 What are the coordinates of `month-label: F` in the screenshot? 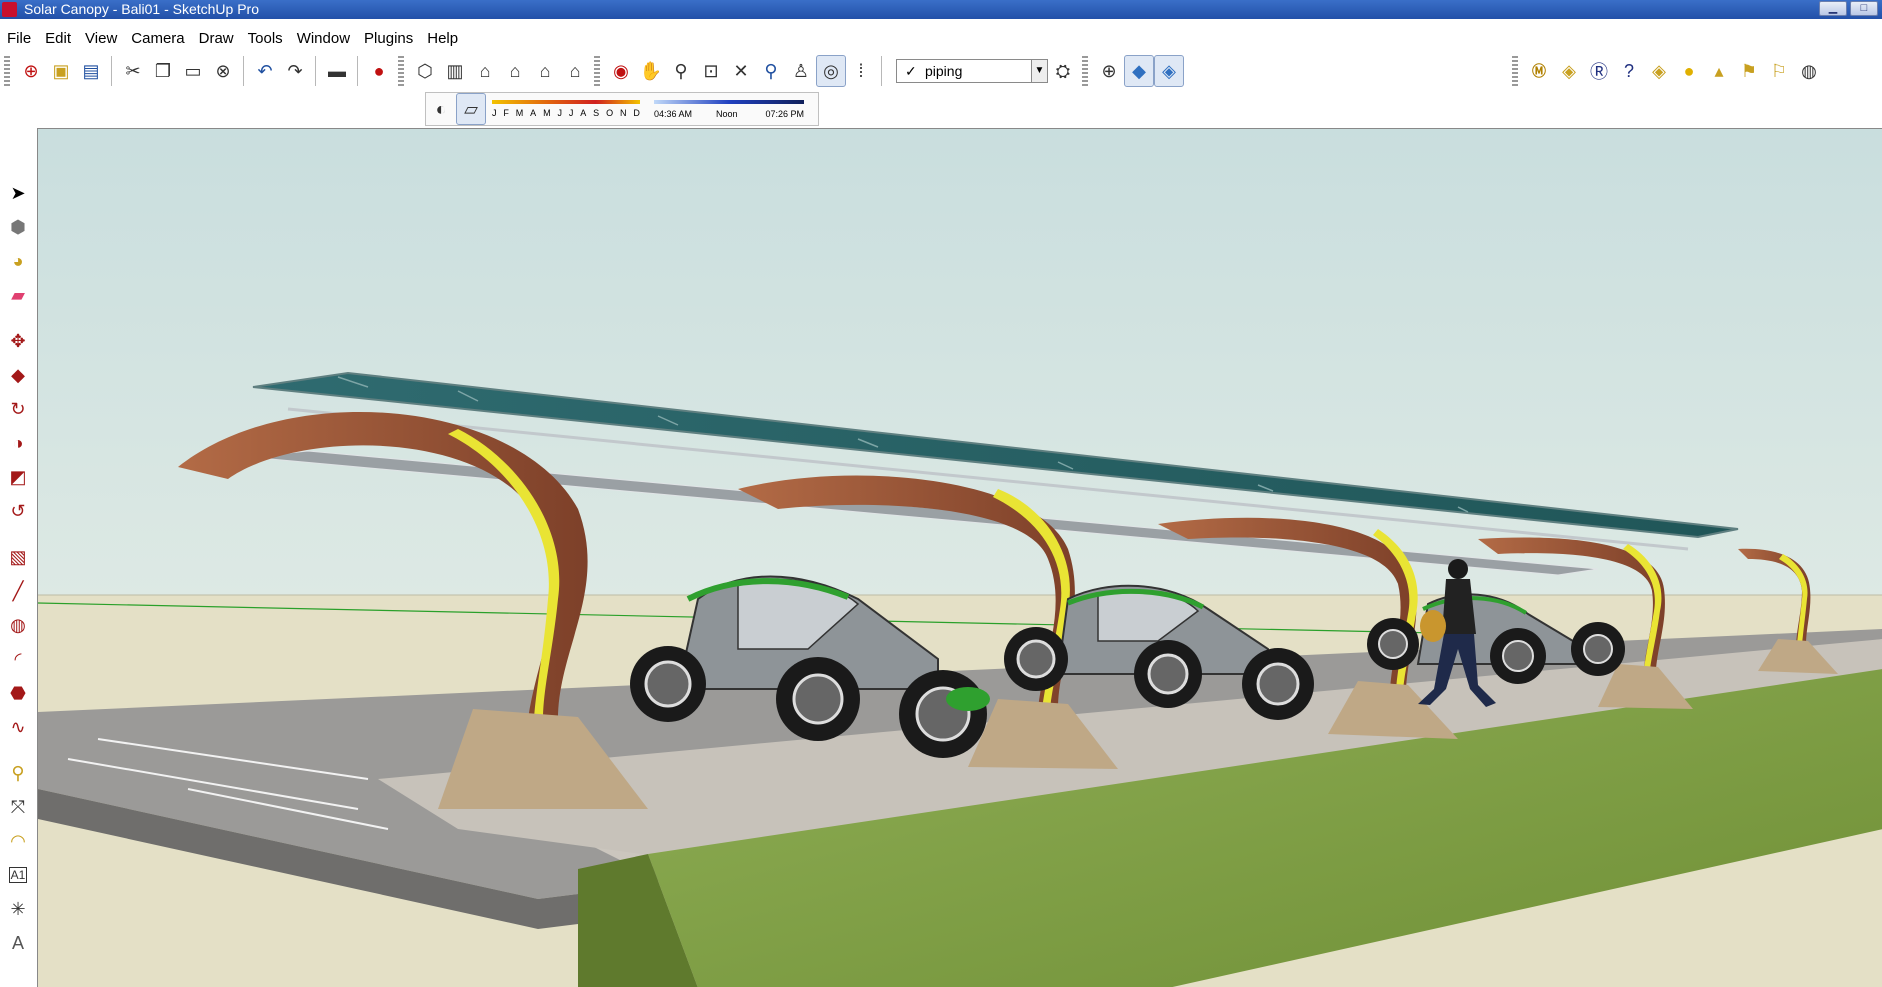 It's located at (506, 113).